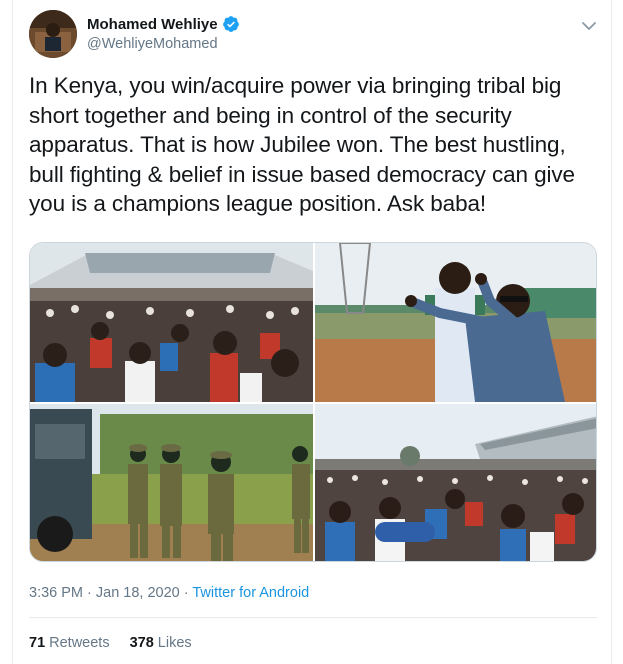 The image size is (623, 664). I want to click on likes-count: 378, so click(141, 643).